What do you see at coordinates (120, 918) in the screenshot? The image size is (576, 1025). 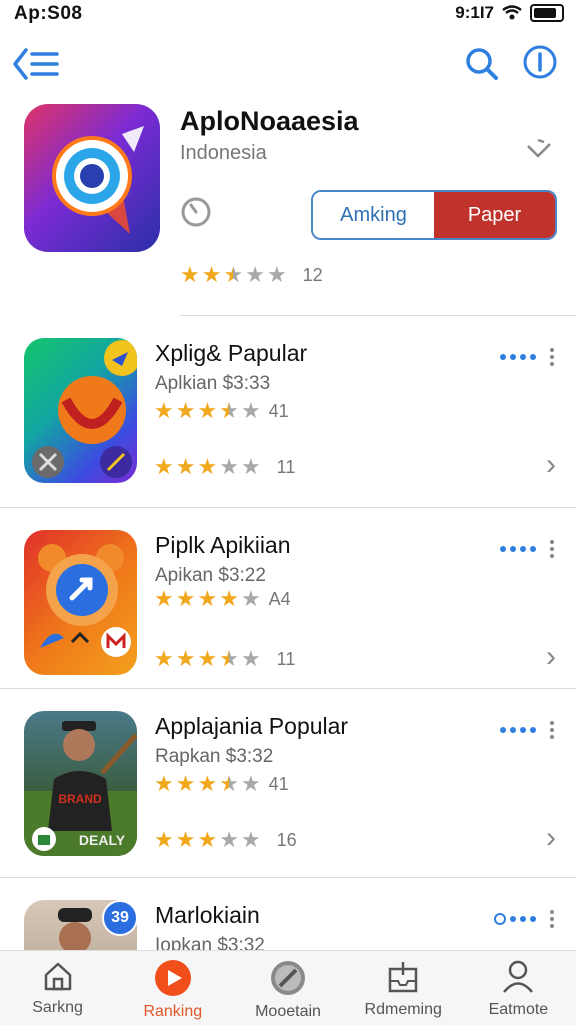 I see `notification-badge: 39` at bounding box center [120, 918].